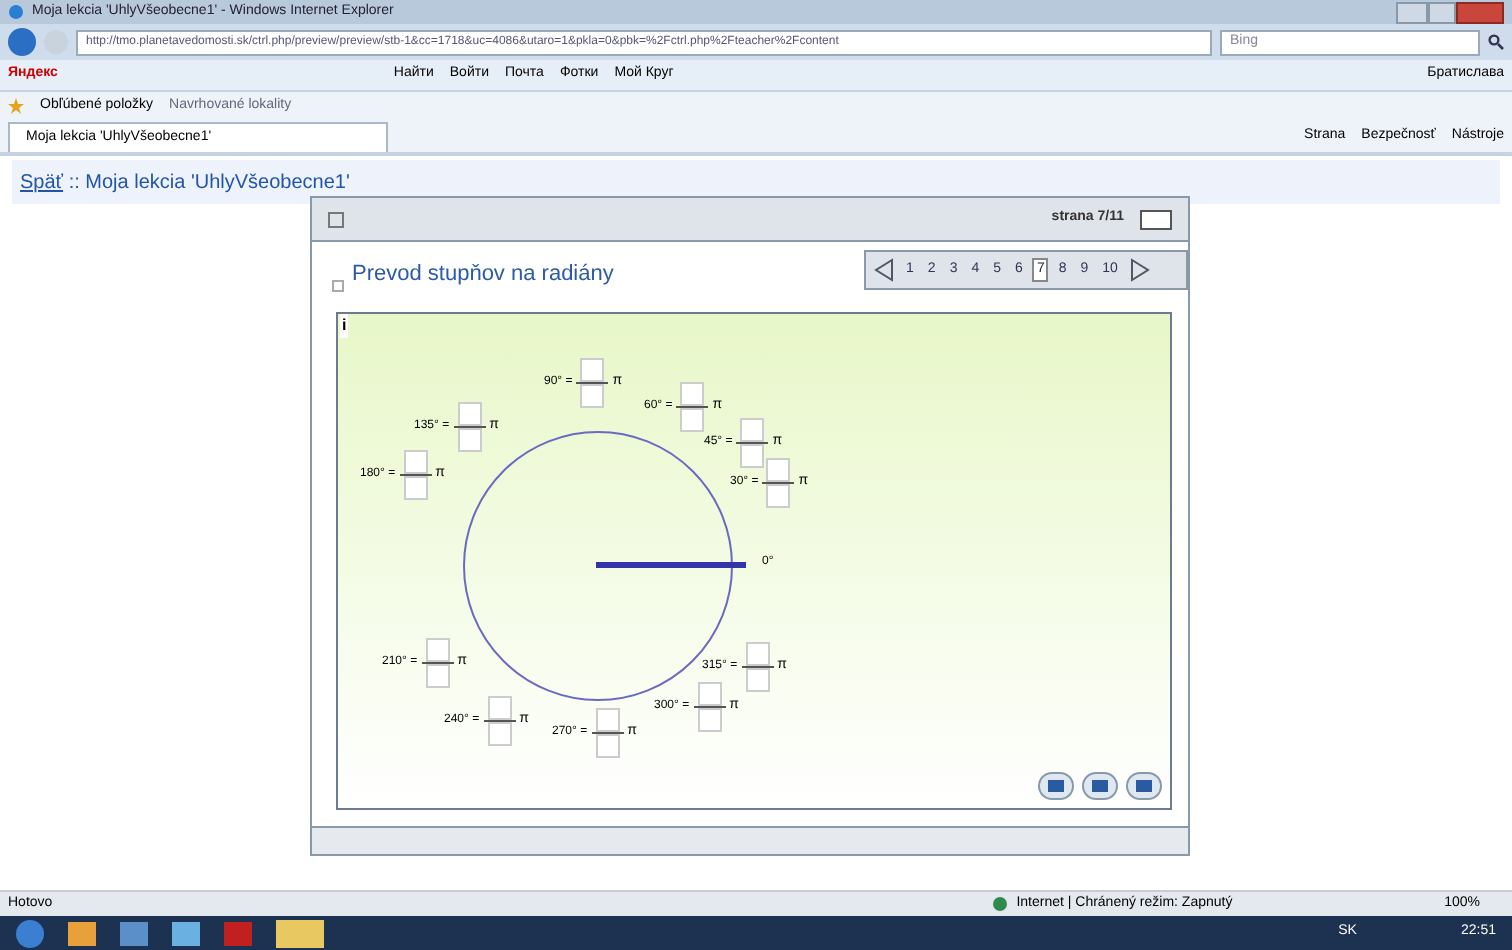 This screenshot has width=1512, height=950. I want to click on star-icon, so click(16, 106).